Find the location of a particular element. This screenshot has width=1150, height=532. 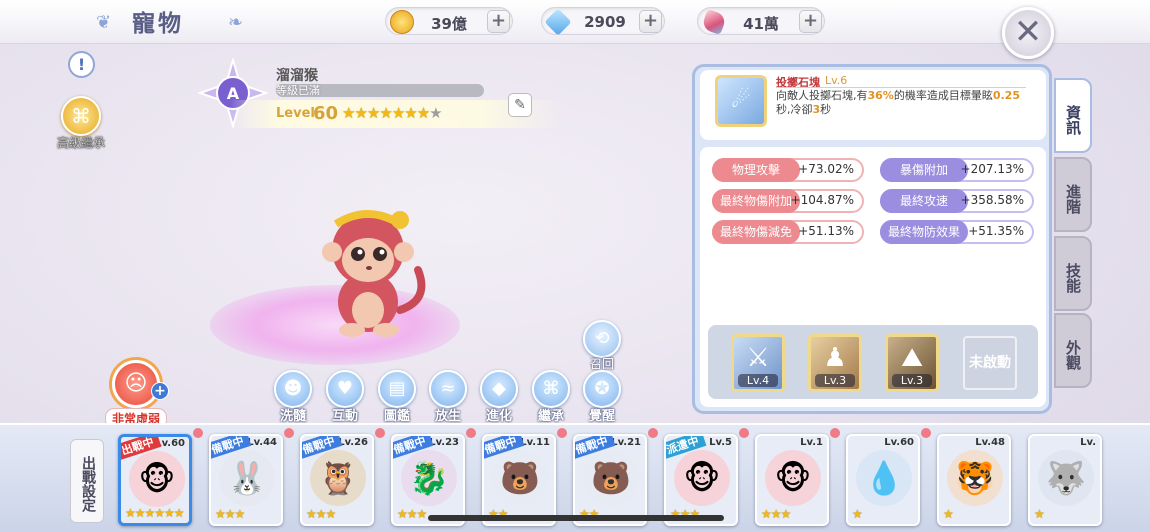

exp-status: 等級已滿 is located at coordinates (298, 90).